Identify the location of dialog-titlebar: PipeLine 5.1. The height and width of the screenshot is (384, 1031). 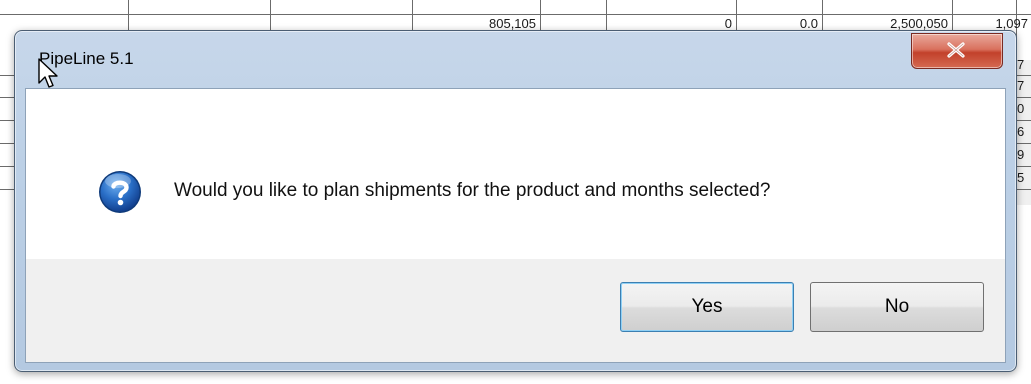
(515, 60).